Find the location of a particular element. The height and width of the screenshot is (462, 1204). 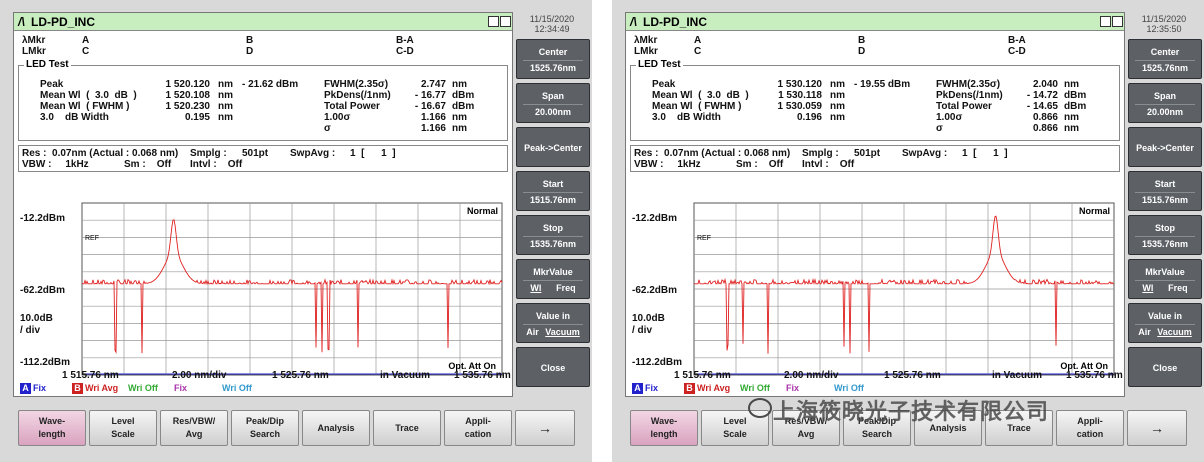

datetime: 11/15/2020 12:34:49 is located at coordinates (552, 24).